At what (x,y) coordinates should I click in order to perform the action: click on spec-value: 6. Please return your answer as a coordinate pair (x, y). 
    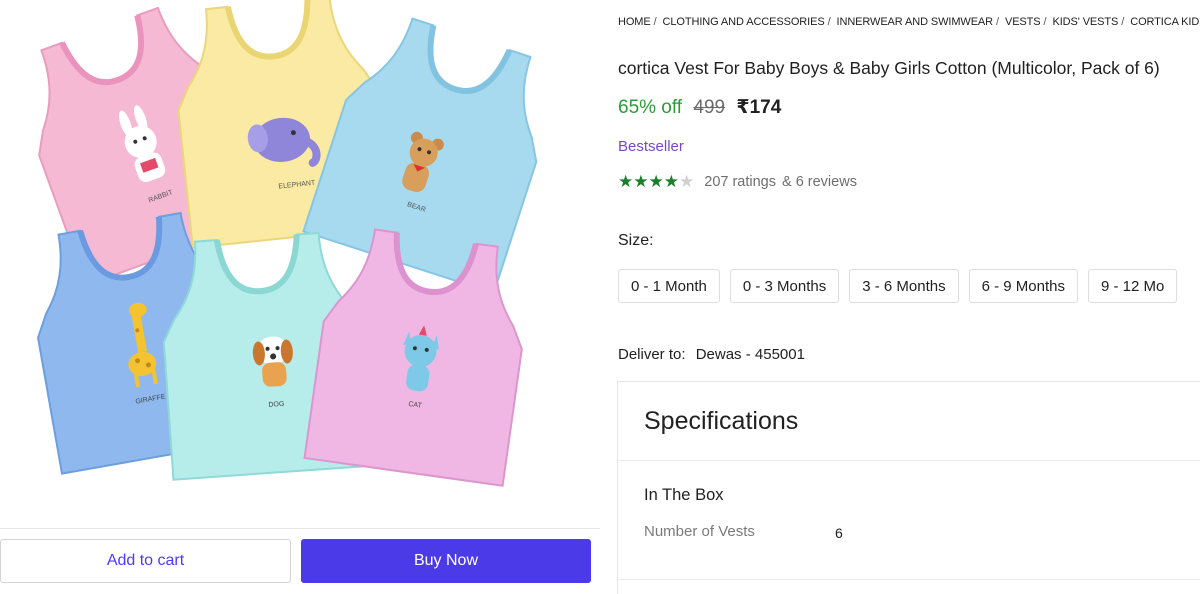
    Looking at the image, I should click on (839, 533).